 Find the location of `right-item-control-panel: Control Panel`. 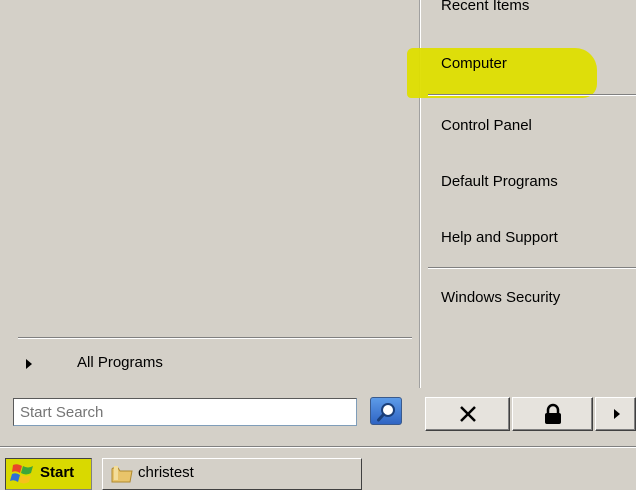

right-item-control-panel: Control Panel is located at coordinates (486, 126).